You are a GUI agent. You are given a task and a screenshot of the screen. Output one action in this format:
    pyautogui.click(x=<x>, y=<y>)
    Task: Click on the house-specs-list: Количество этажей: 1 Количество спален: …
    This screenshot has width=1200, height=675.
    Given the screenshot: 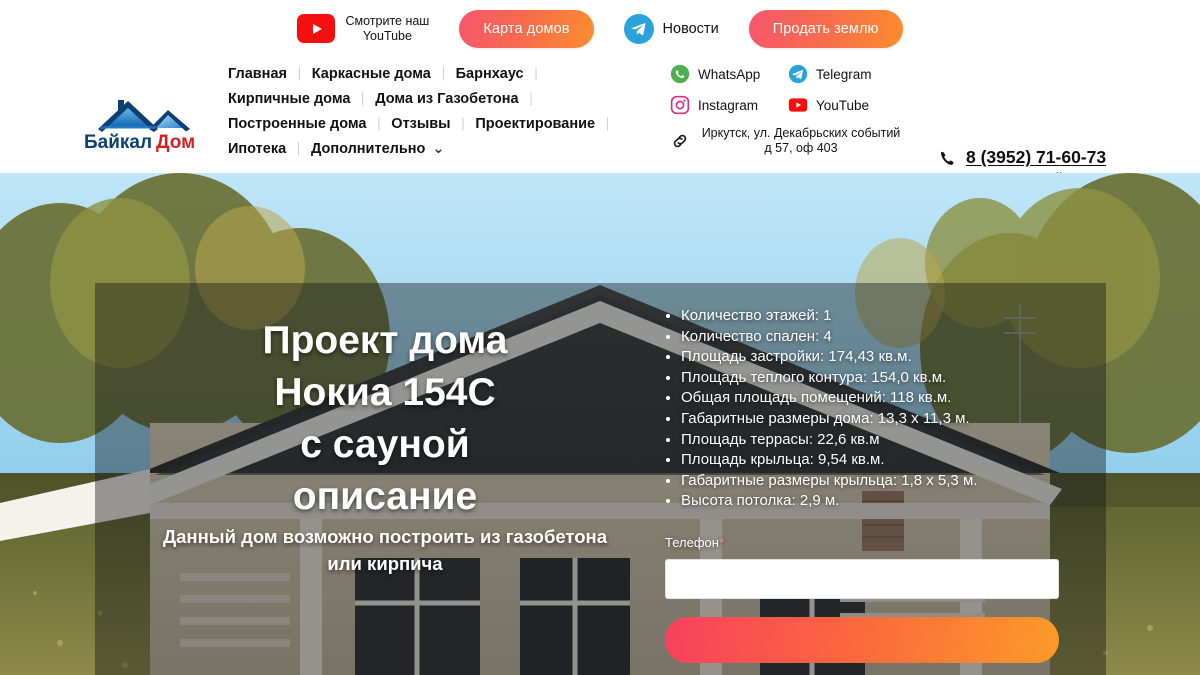 What is the action you would take?
    pyautogui.click(x=880, y=409)
    